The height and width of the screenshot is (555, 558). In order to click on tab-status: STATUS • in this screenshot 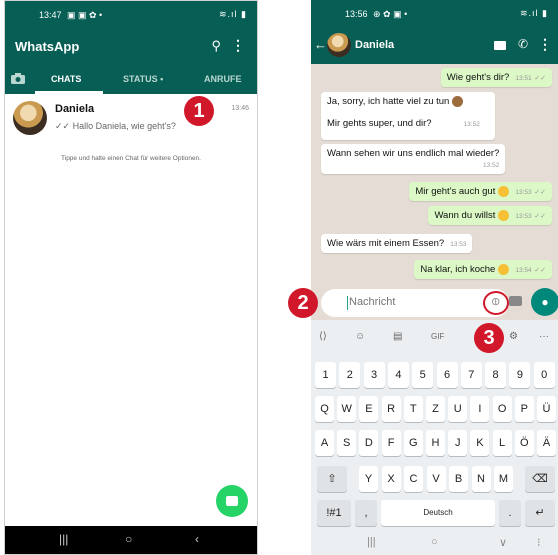, I will do `click(143, 79)`.